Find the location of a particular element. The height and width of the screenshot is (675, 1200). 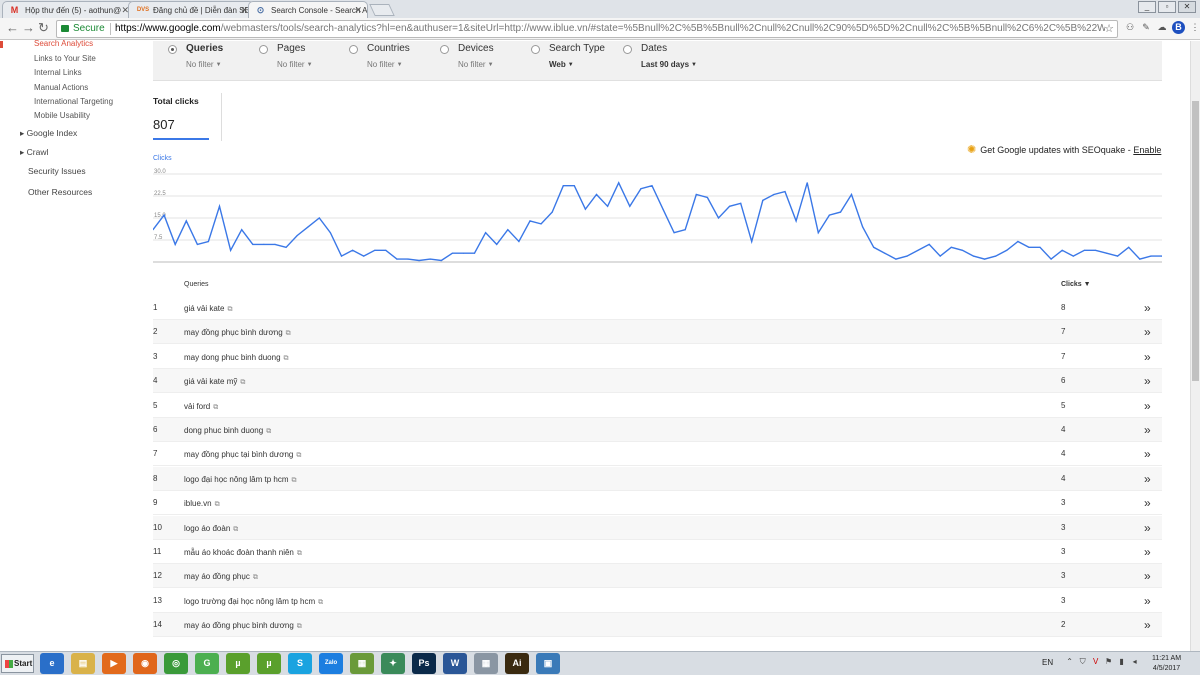

table-row: 11 mẫu áo khoác đoàn thanh niên ⧉ 3 » is located at coordinates (657, 552).